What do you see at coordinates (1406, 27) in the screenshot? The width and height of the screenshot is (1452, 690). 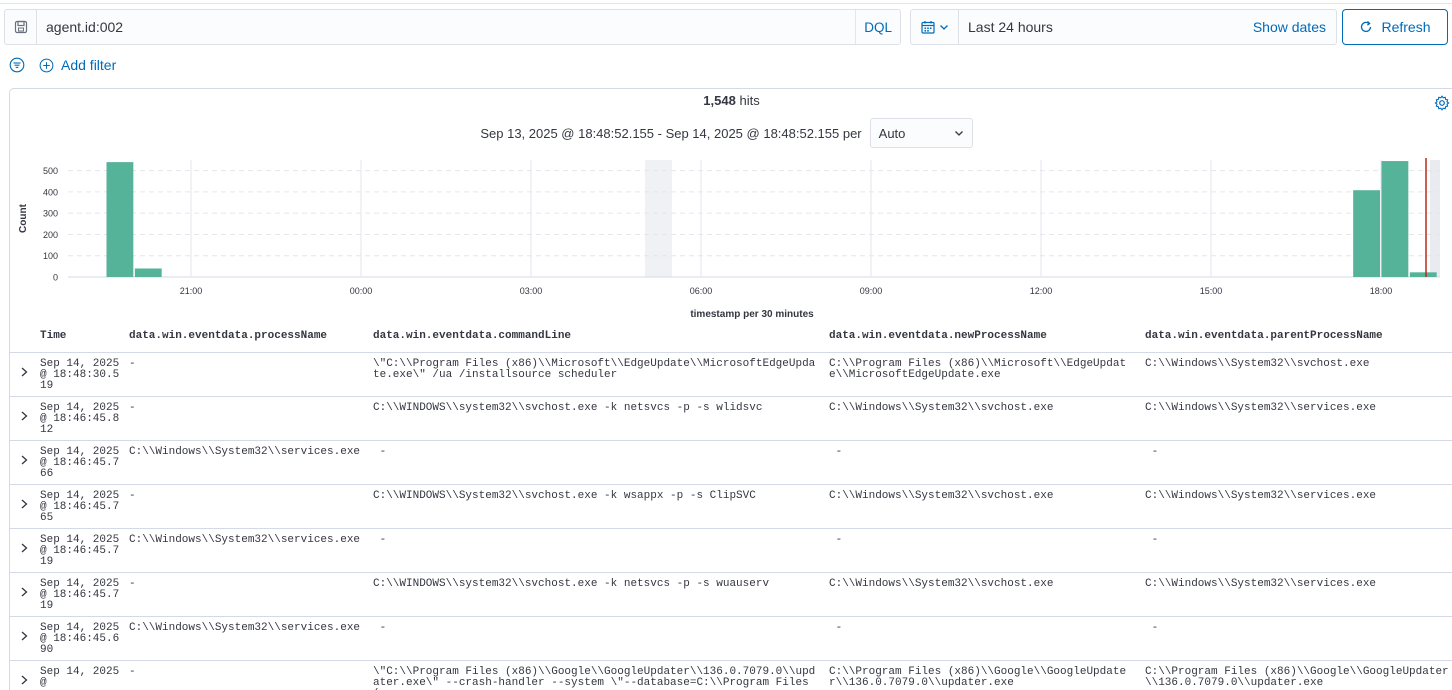 I see `refresh-label: Refresh` at bounding box center [1406, 27].